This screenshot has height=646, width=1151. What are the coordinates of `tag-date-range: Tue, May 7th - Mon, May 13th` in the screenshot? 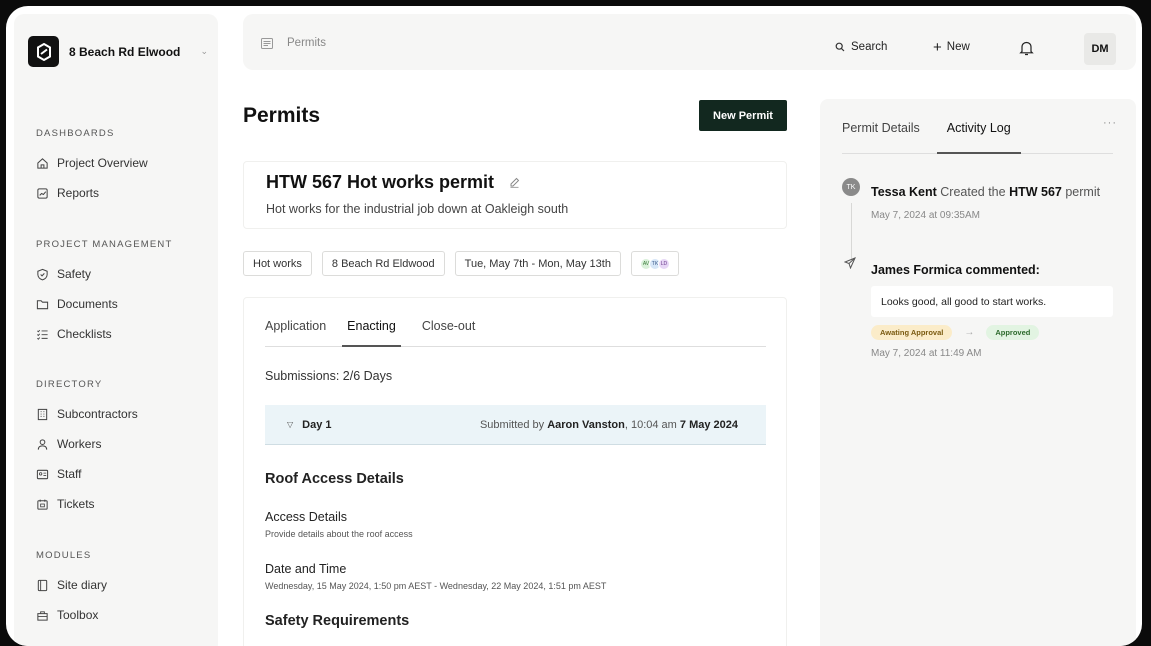 It's located at (537, 263).